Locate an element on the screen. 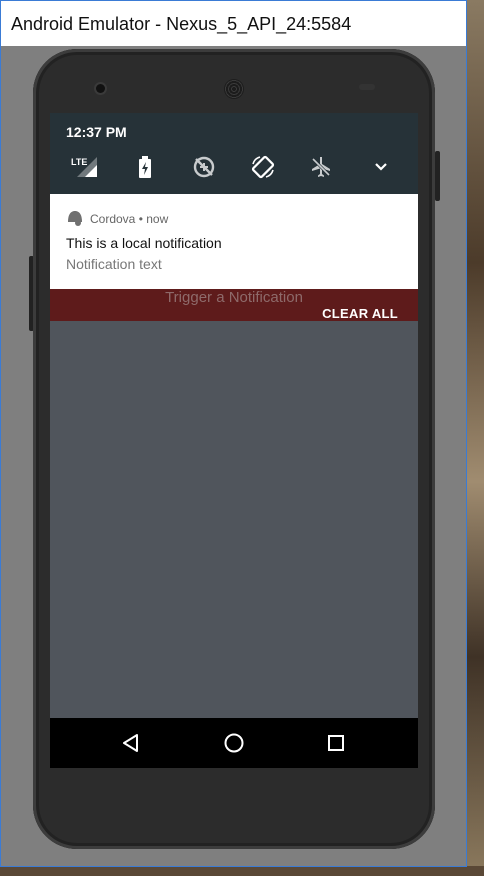 The image size is (484, 876). navigation-bar is located at coordinates (234, 743).